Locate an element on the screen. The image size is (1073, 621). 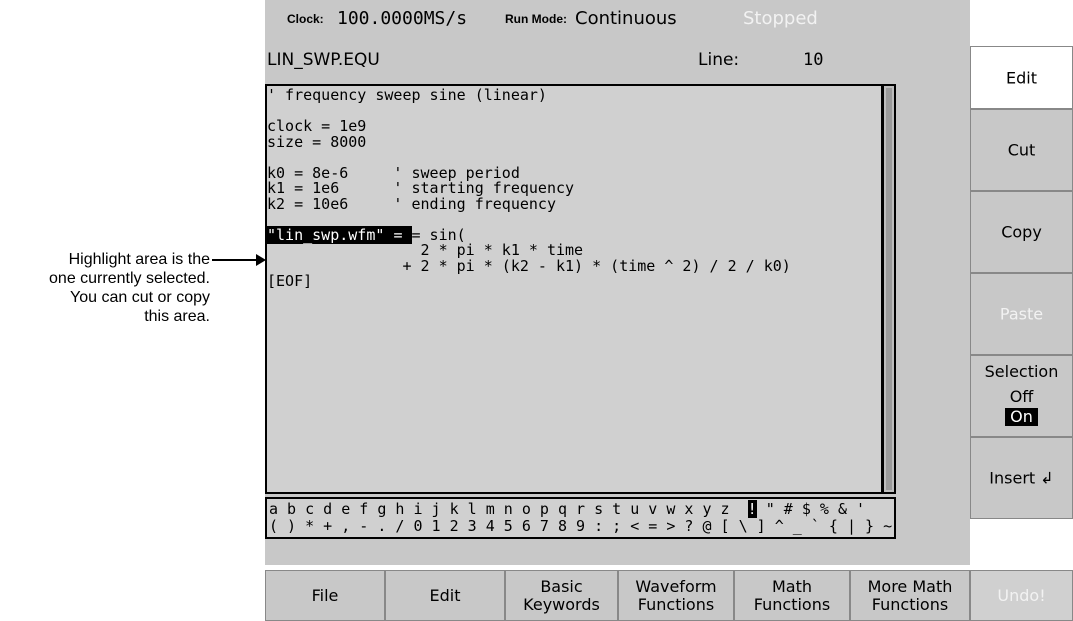
math-functions-button: Math Functions is located at coordinates (792, 595).